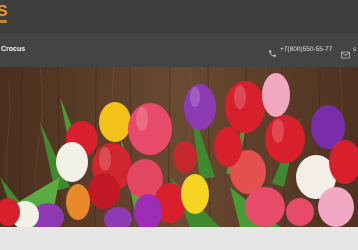 The height and width of the screenshot is (250, 358). Describe the element at coordinates (4, 11) in the screenshot. I see `logo-mark: S` at that location.